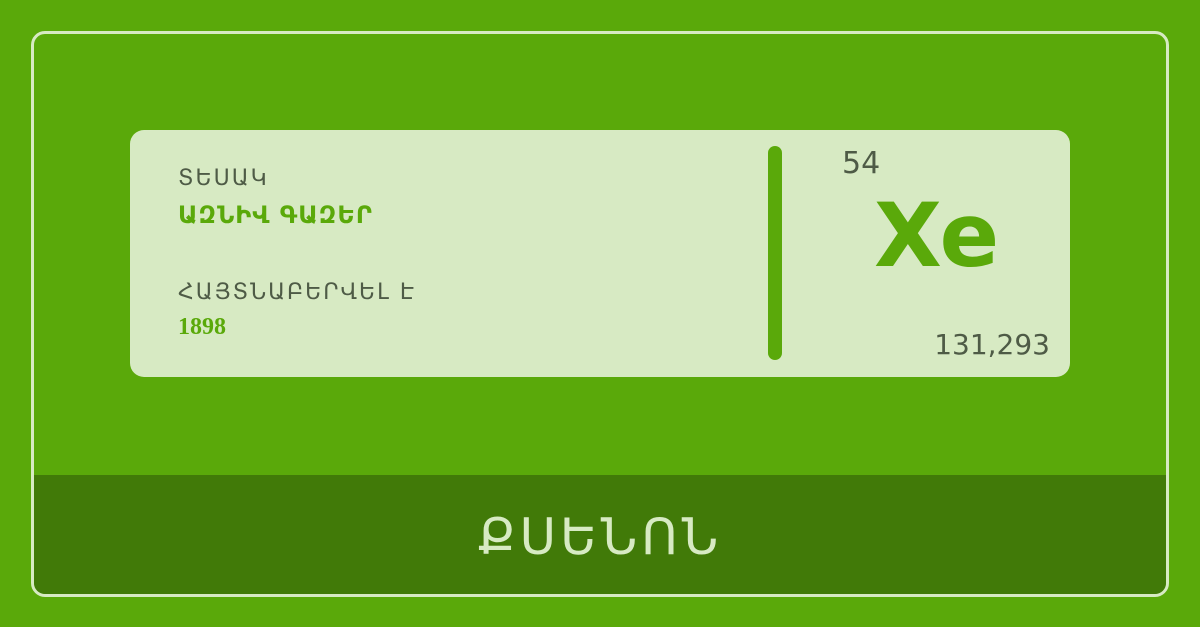 The height and width of the screenshot is (627, 1200). What do you see at coordinates (937, 235) in the screenshot?
I see `element-symbol: Xe` at bounding box center [937, 235].